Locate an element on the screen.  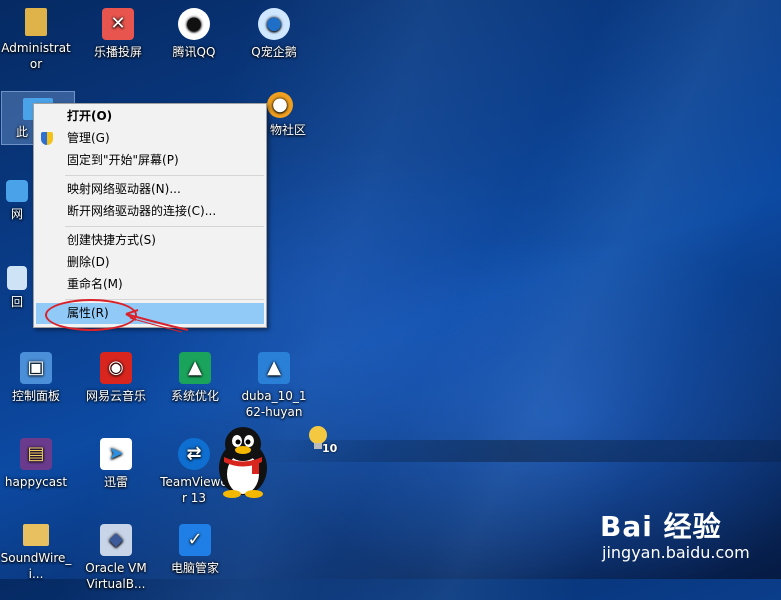
desktop-icon-control-panel: ▣ 控制面板 is located at coordinates (36, 378).